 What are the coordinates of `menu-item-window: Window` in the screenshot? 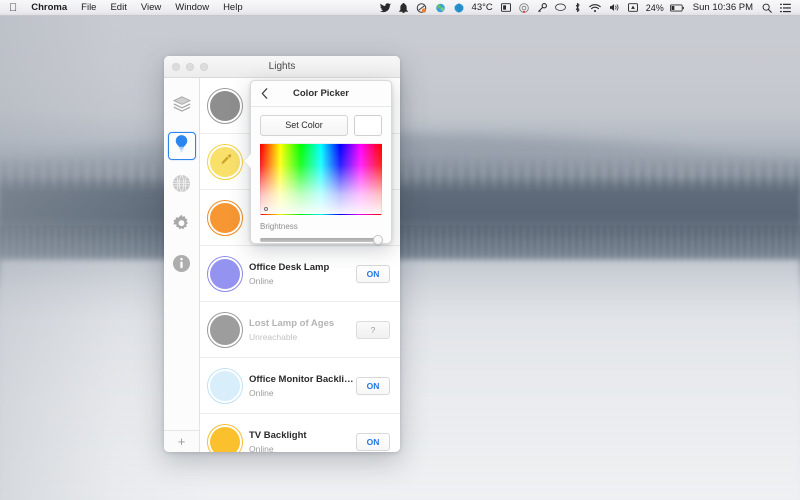 It's located at (192, 8).